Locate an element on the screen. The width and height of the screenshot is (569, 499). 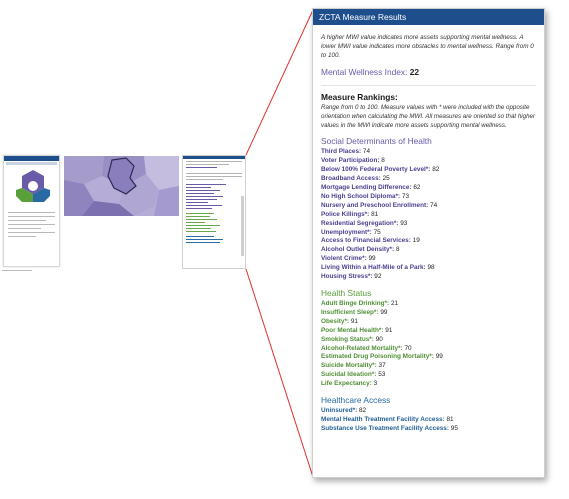
section-title-sdoh: Social Determinants of Health is located at coordinates (376, 141).